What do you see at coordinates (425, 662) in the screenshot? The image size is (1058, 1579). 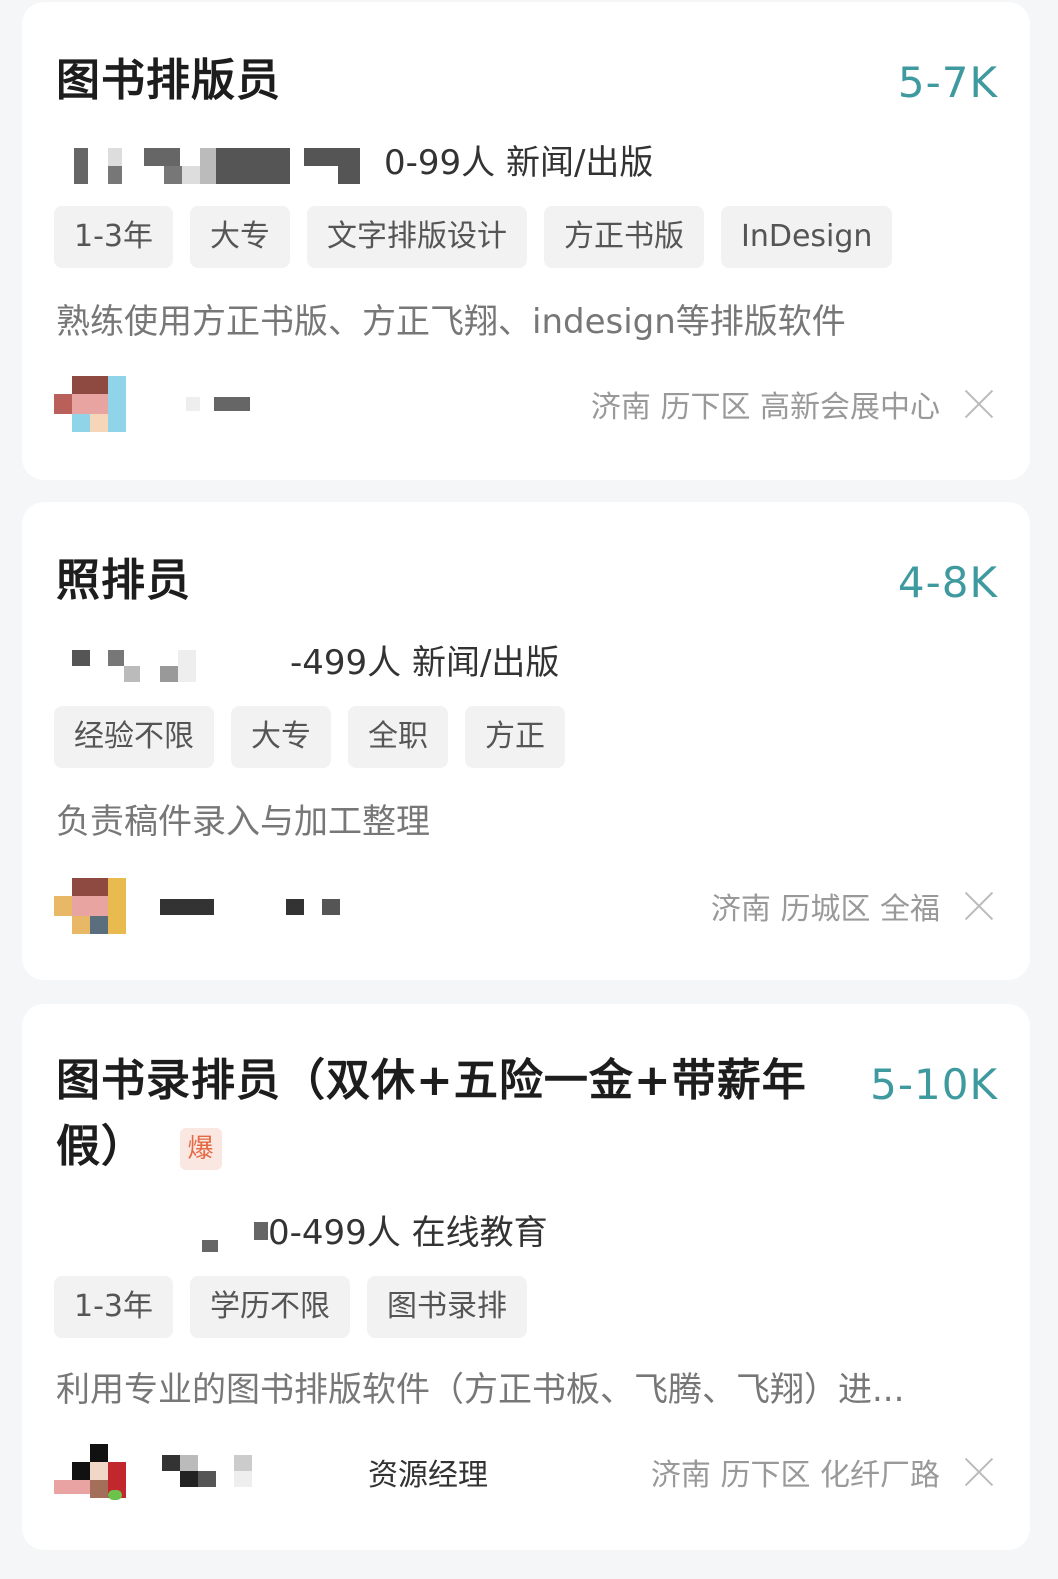 I see `company-info: -499人 新闻/出版` at bounding box center [425, 662].